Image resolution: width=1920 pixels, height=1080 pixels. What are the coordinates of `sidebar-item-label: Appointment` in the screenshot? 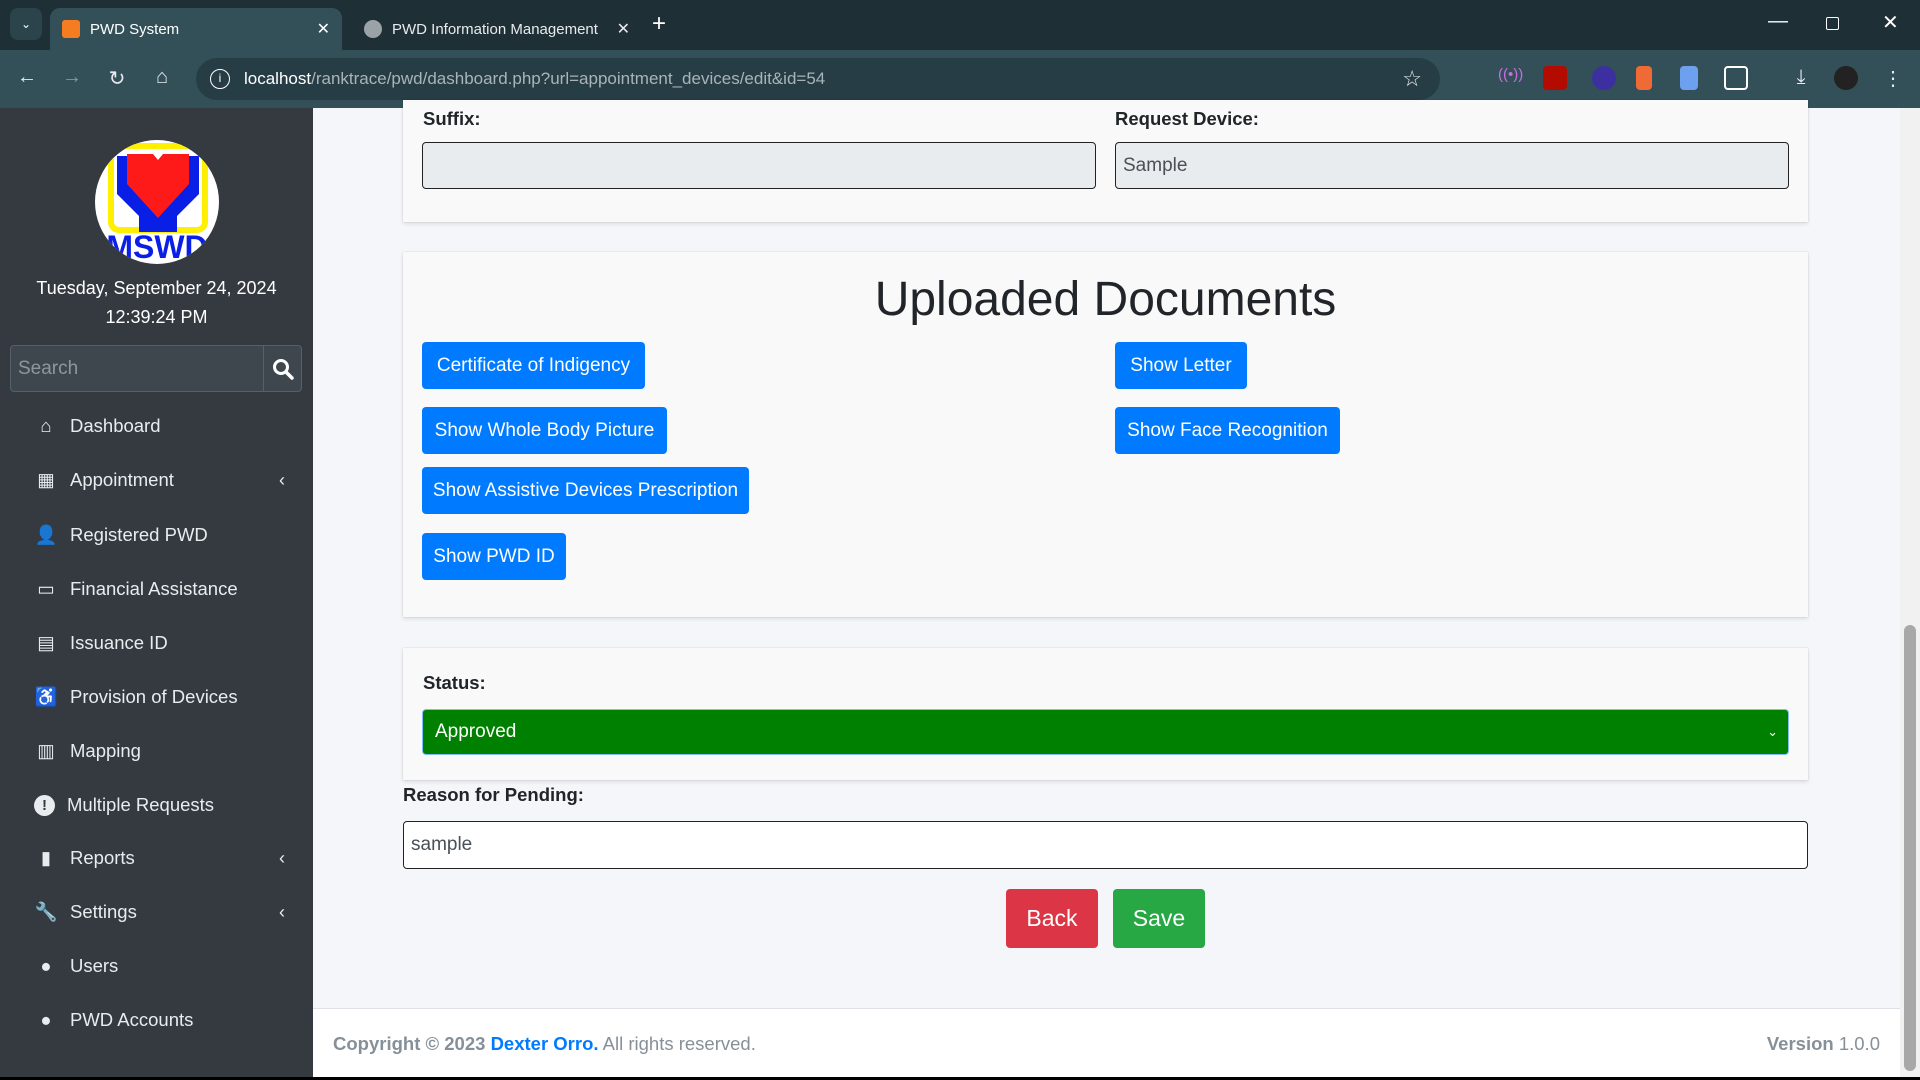 It's located at (122, 479).